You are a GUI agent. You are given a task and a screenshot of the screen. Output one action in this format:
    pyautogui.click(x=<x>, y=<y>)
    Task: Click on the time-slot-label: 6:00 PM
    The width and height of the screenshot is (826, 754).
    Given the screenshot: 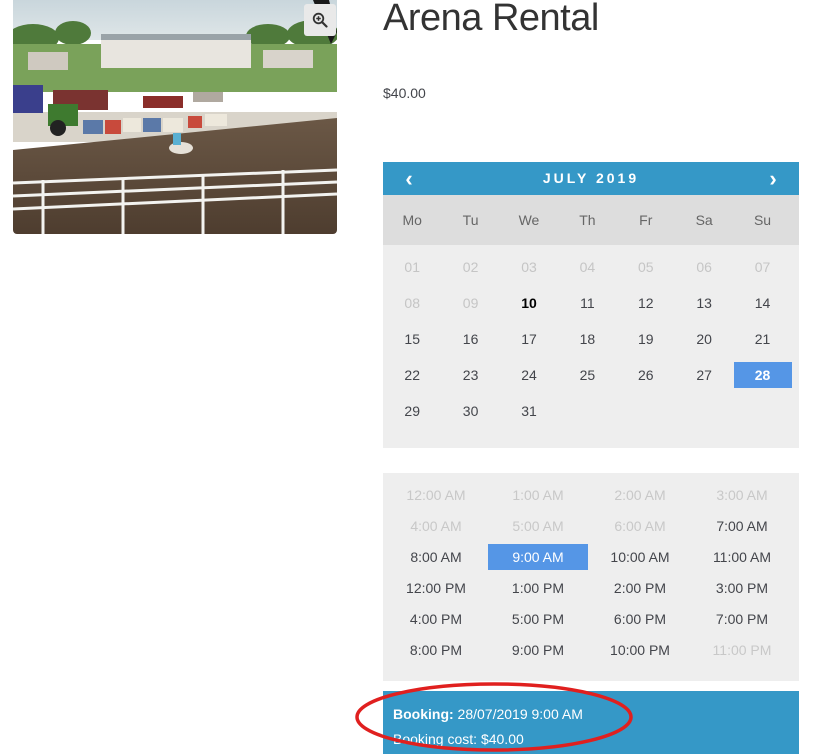 What is the action you would take?
    pyautogui.click(x=640, y=618)
    